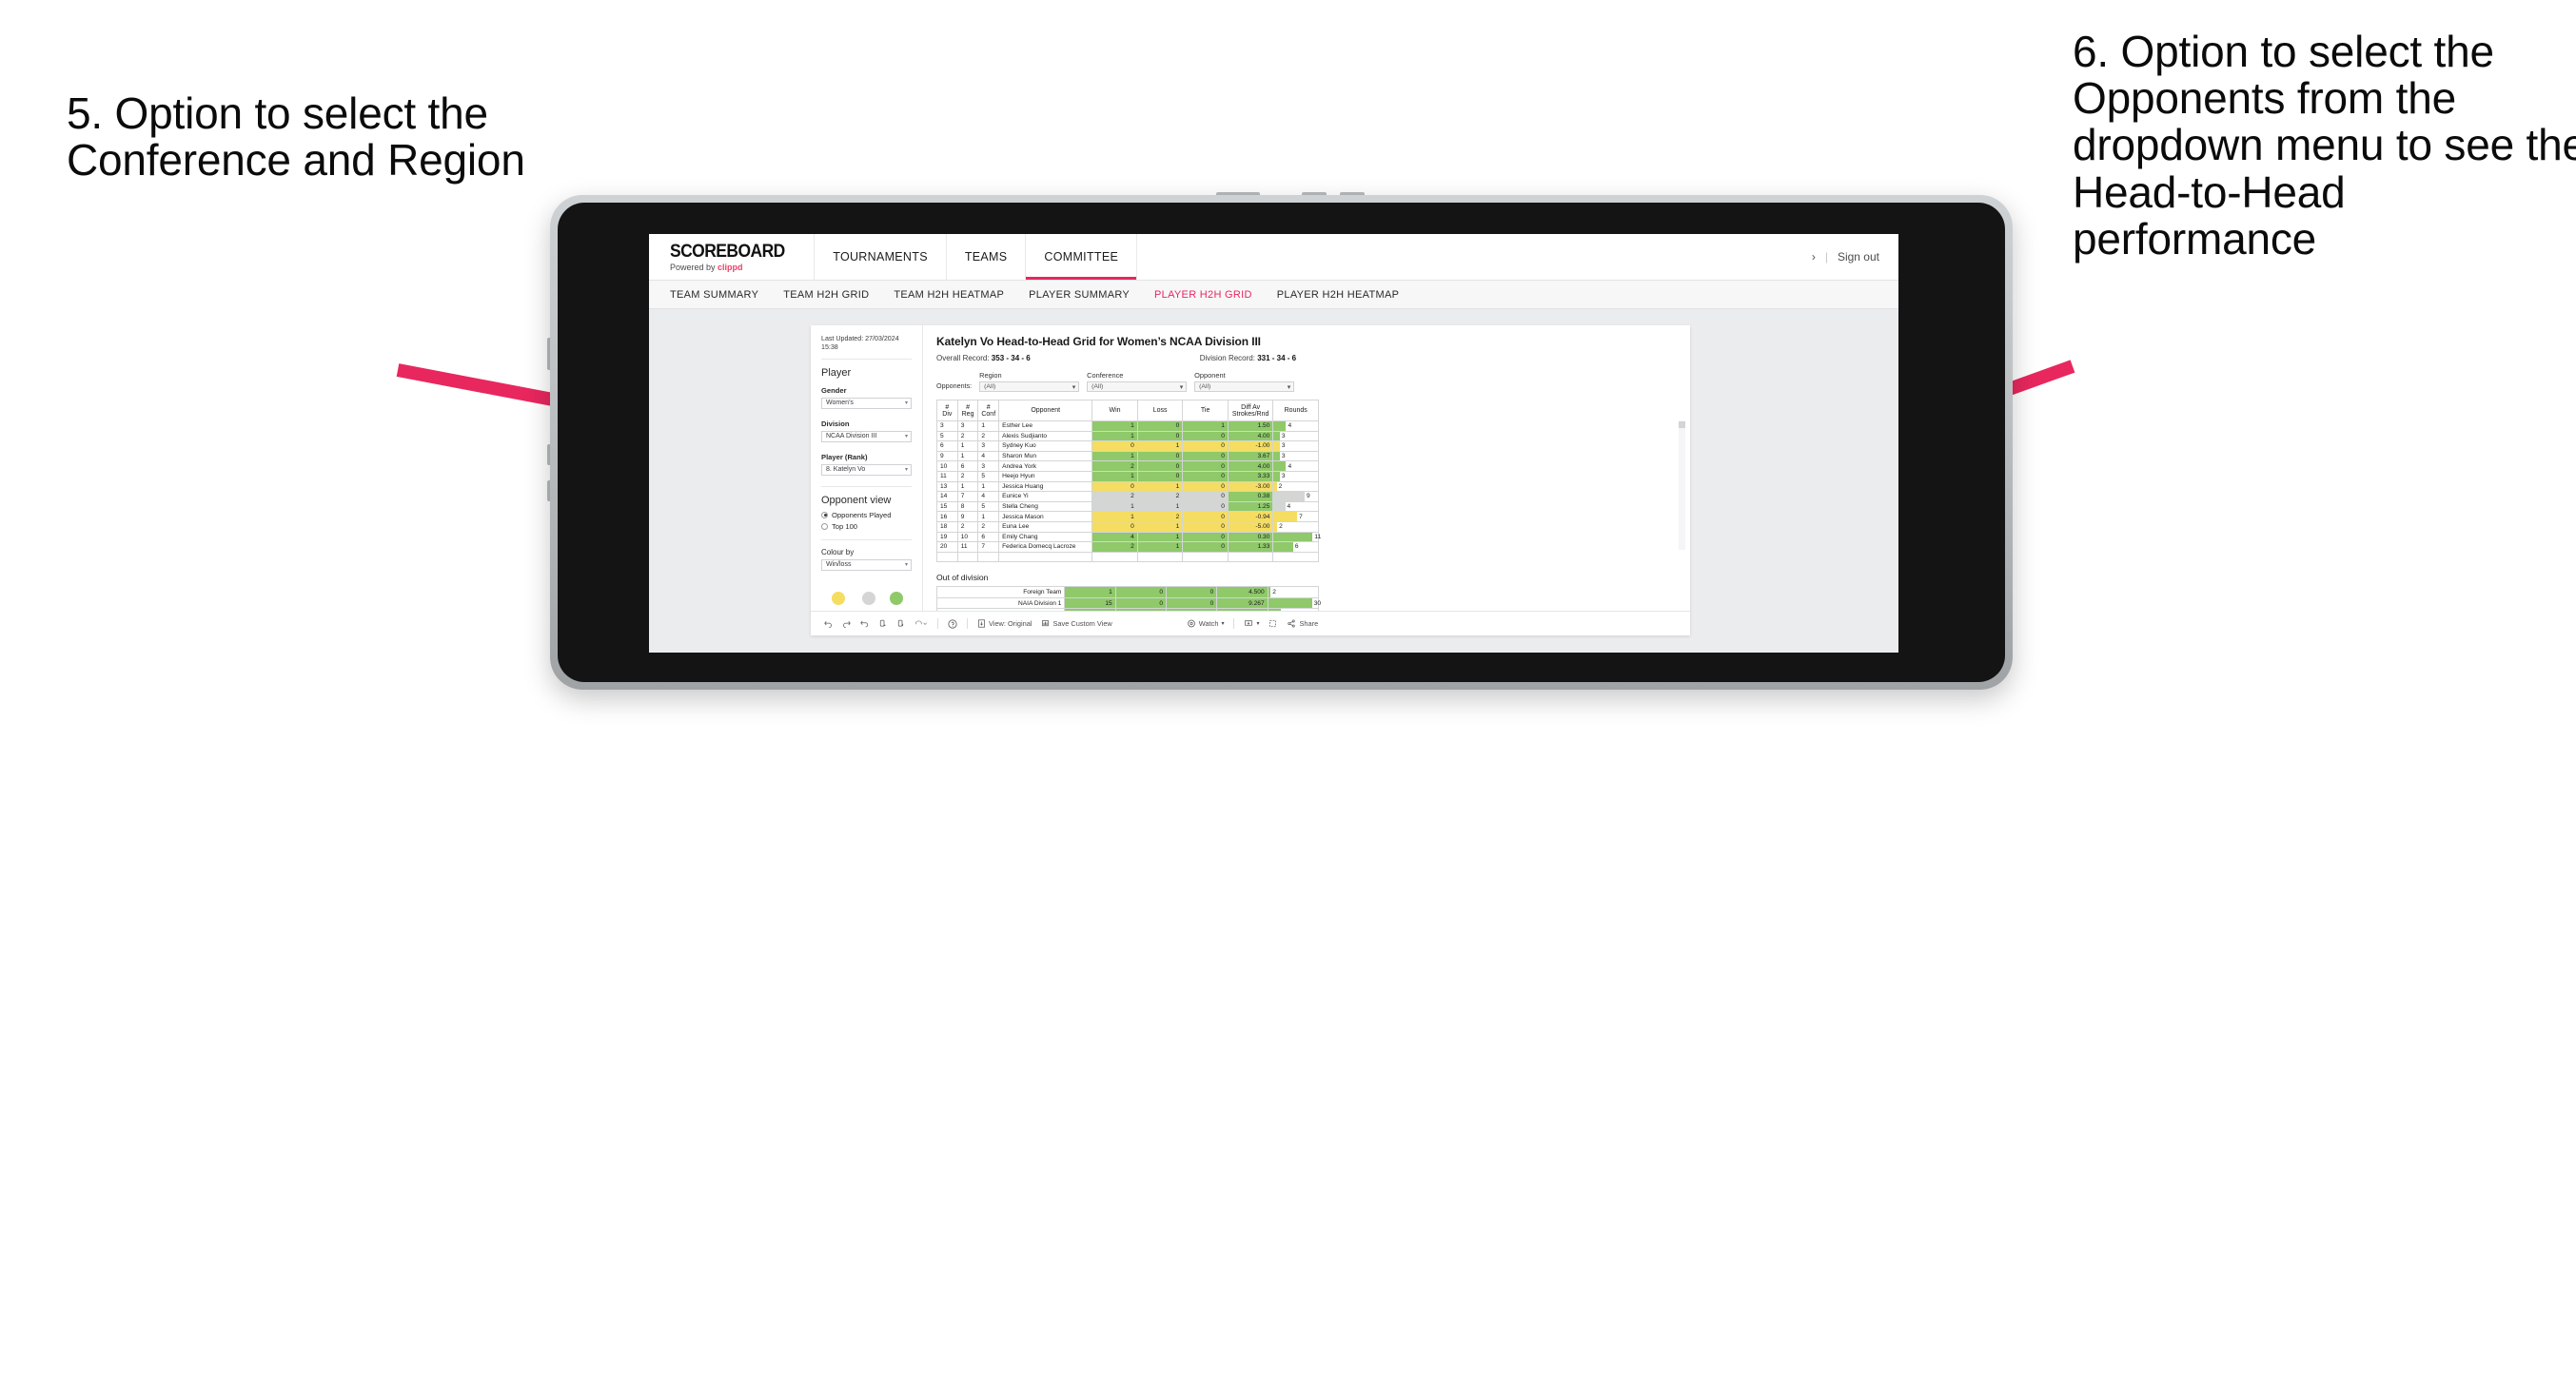 This screenshot has width=2576, height=1386. Describe the element at coordinates (988, 410) in the screenshot. I see `col-conf: # Conf` at that location.